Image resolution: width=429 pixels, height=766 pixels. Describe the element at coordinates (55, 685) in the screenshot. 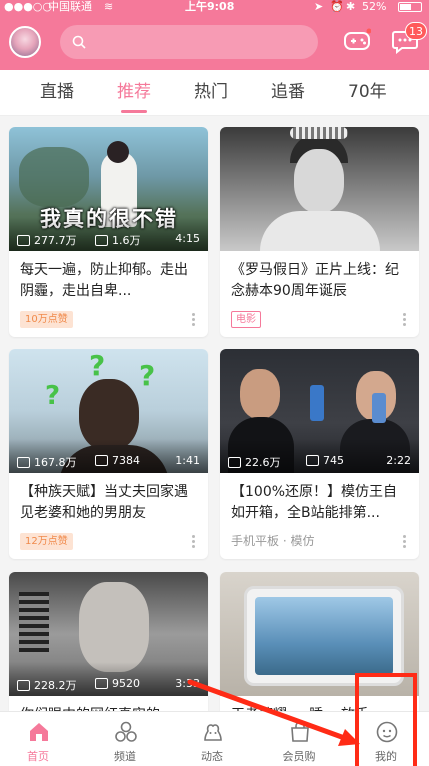

I see `view-count: 228.2万` at that location.